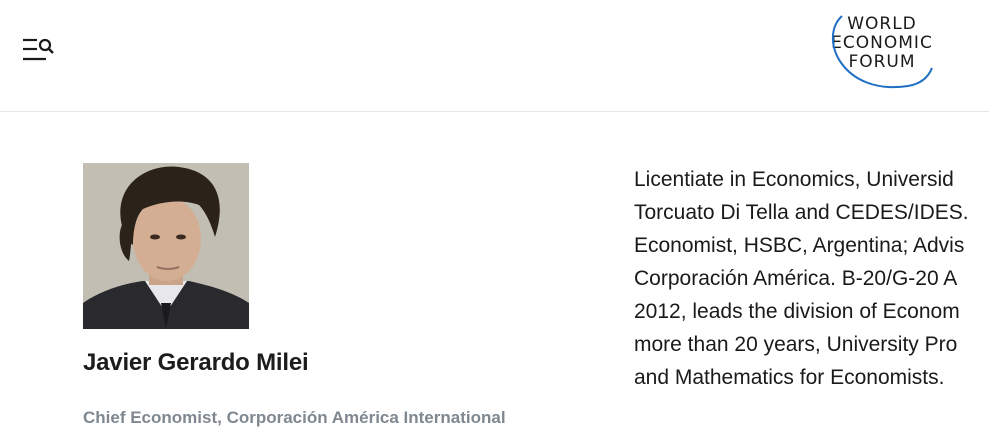 This screenshot has height=438, width=989. Describe the element at coordinates (789, 377) in the screenshot. I see `bio-line: and Mathematics for Economists.` at that location.